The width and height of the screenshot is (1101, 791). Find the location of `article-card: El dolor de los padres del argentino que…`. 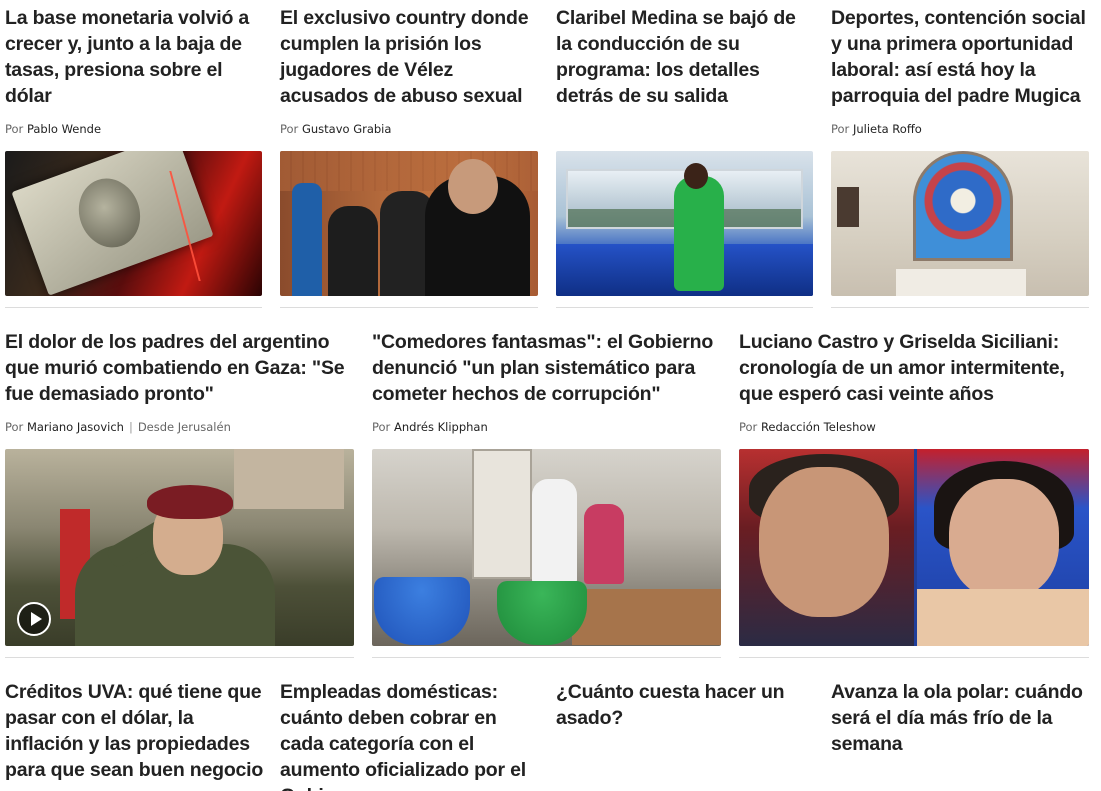

article-card: El dolor de los padres del argentino que… is located at coordinates (180, 368).